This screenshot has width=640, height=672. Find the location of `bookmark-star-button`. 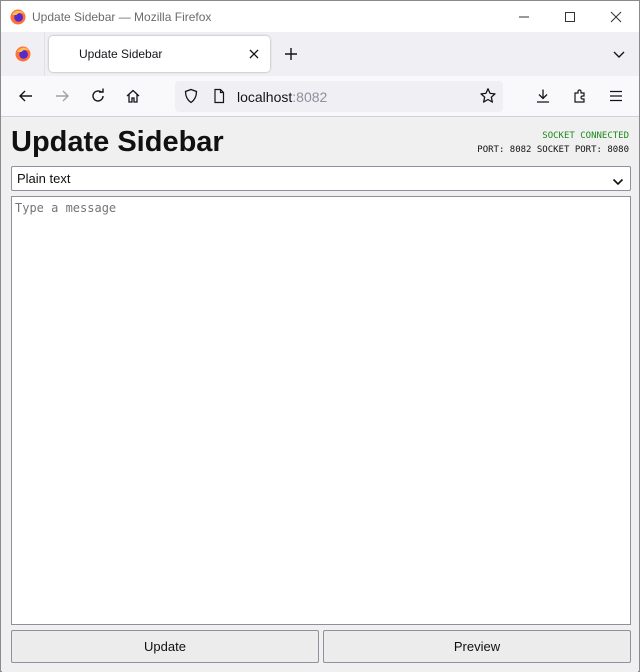

bookmark-star-button is located at coordinates (488, 98).